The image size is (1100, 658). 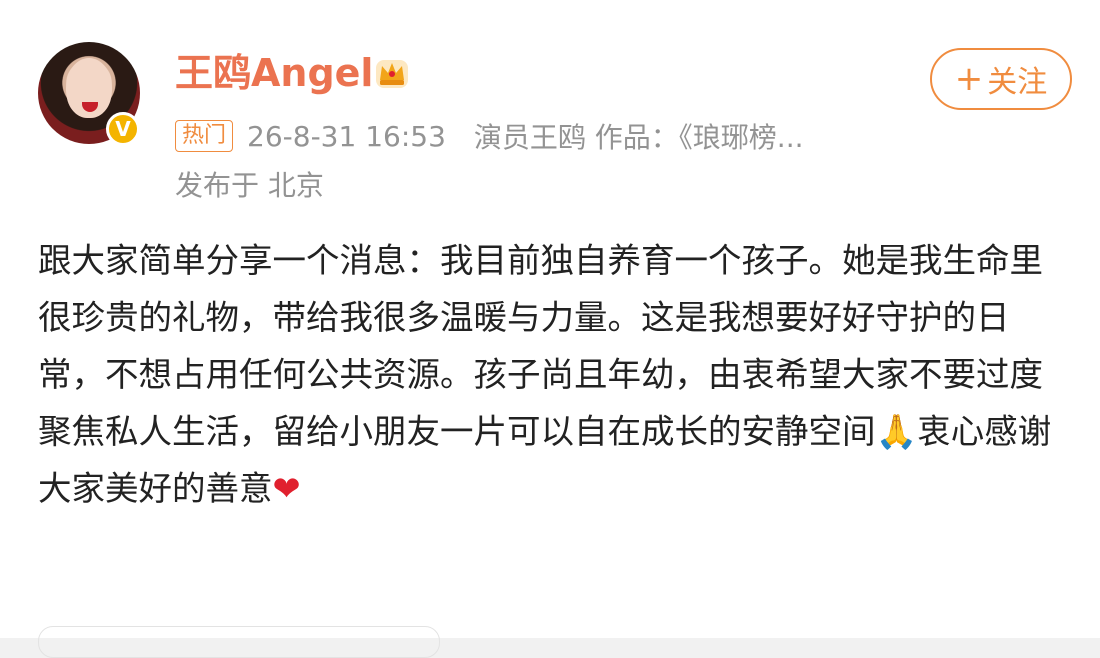 What do you see at coordinates (274, 73) in the screenshot?
I see `username: 王鸥Angel` at bounding box center [274, 73].